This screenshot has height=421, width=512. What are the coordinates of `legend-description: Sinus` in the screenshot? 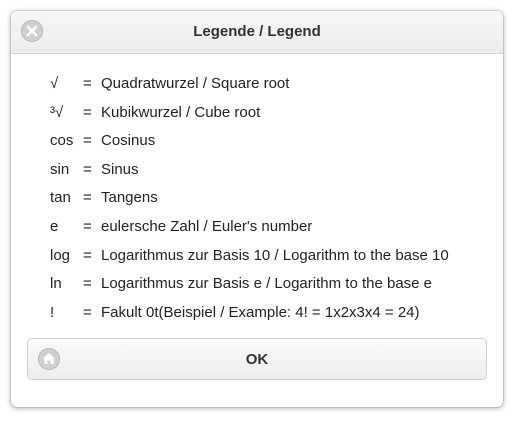 It's located at (120, 169).